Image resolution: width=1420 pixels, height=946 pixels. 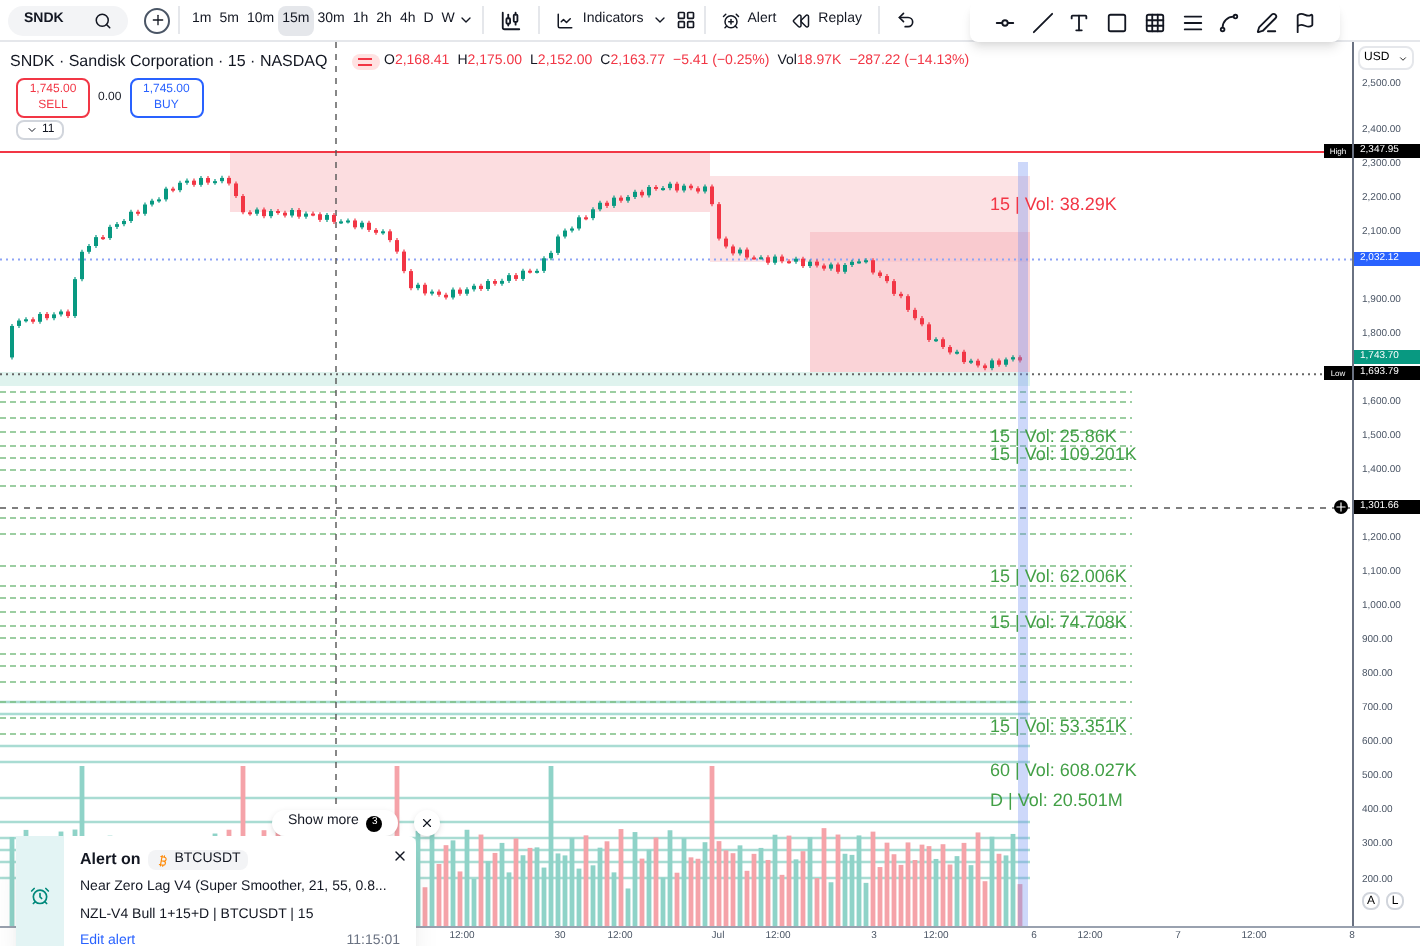 I want to click on flag-tool-icon, so click(x=1305, y=22).